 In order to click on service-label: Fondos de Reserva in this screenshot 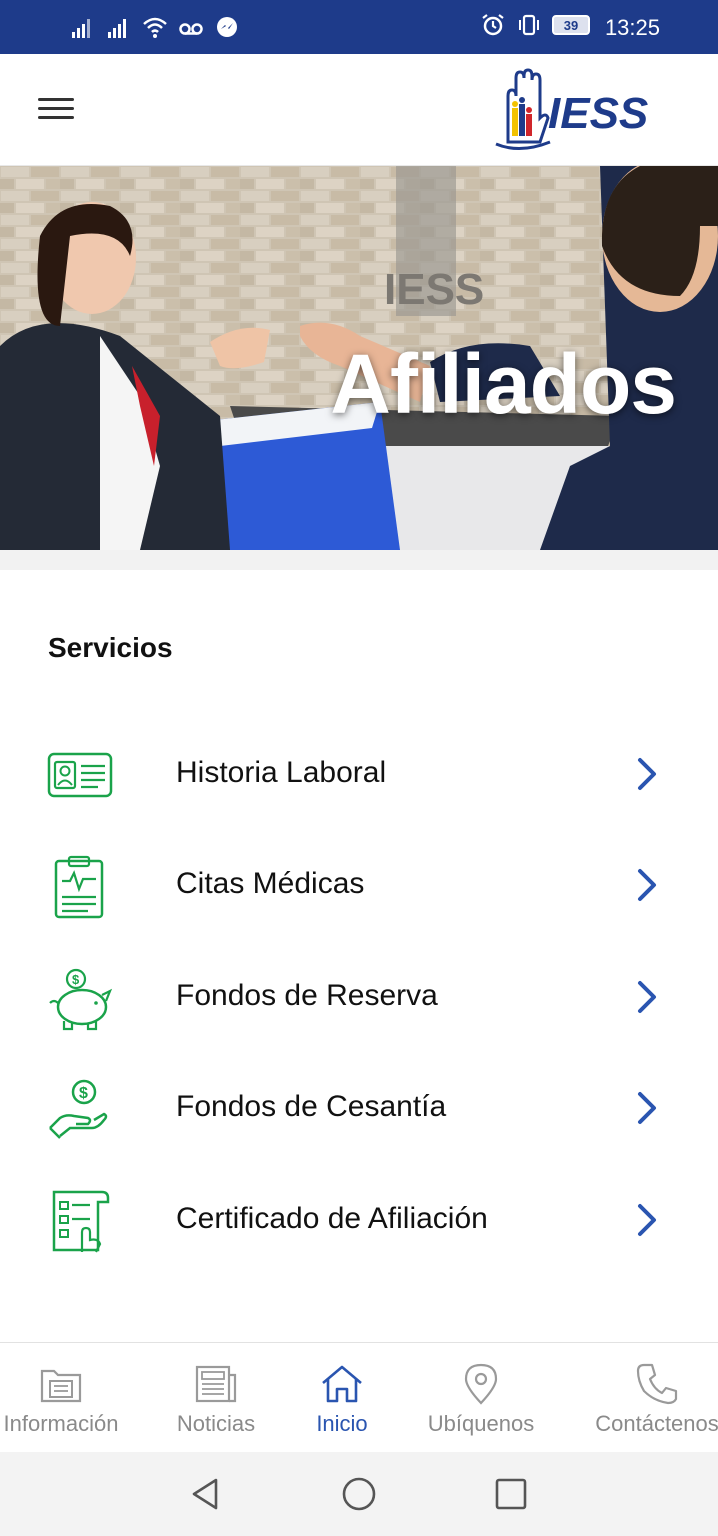, I will do `click(307, 995)`.